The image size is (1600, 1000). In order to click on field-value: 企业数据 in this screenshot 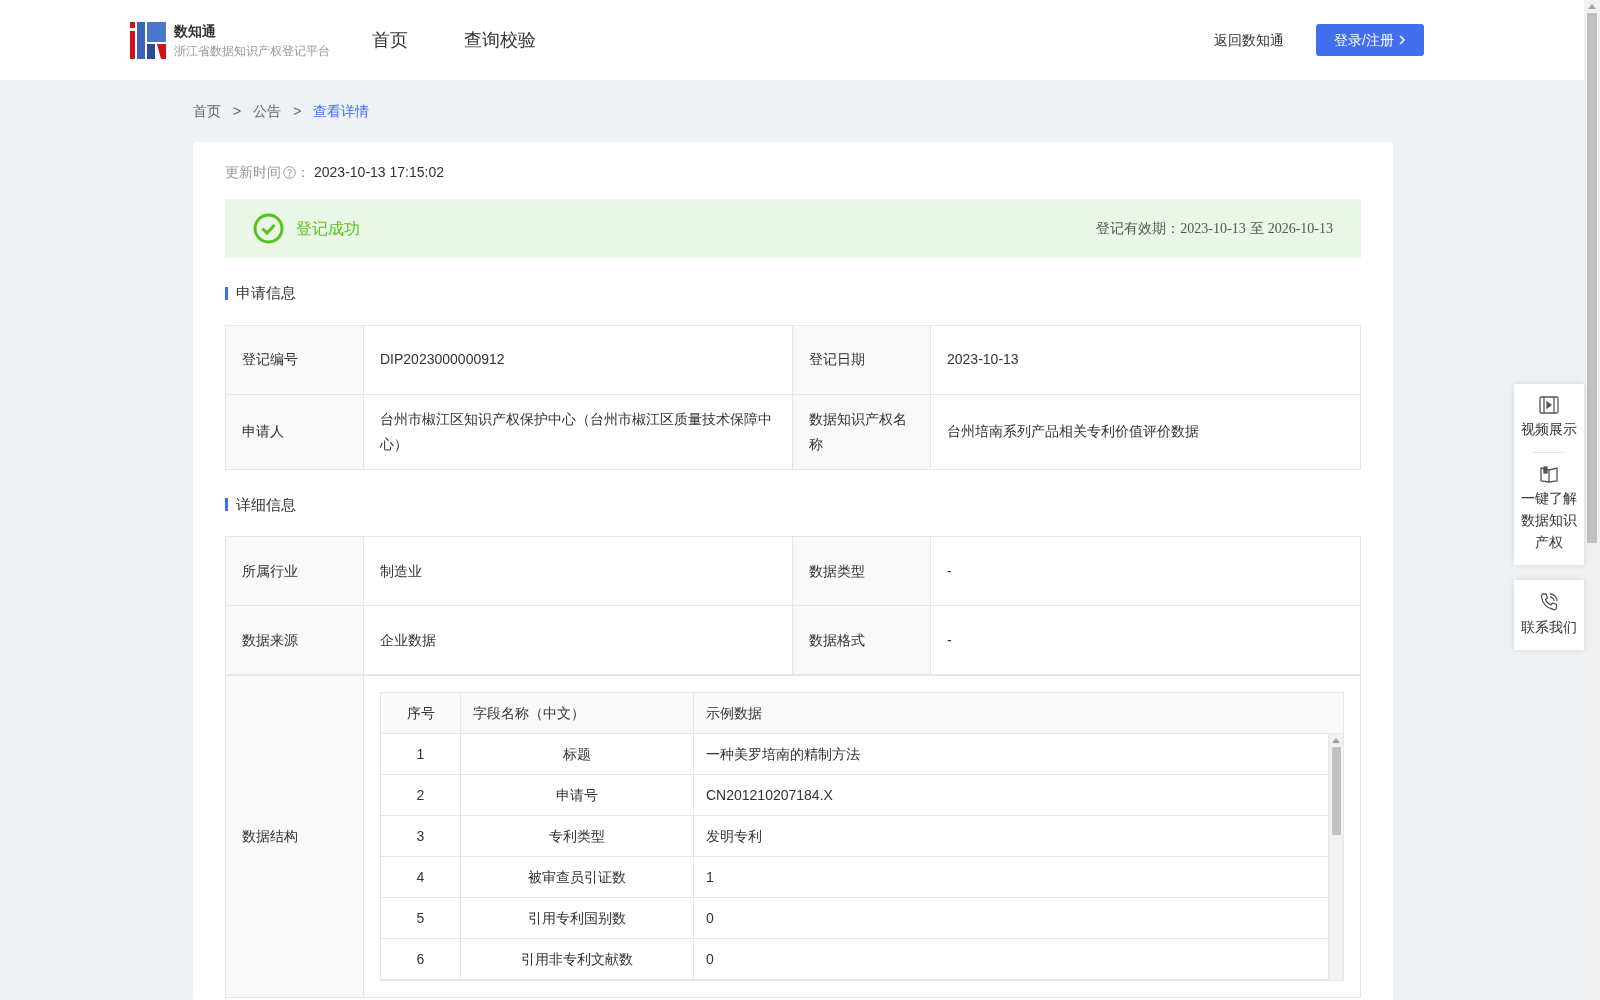, I will do `click(408, 640)`.